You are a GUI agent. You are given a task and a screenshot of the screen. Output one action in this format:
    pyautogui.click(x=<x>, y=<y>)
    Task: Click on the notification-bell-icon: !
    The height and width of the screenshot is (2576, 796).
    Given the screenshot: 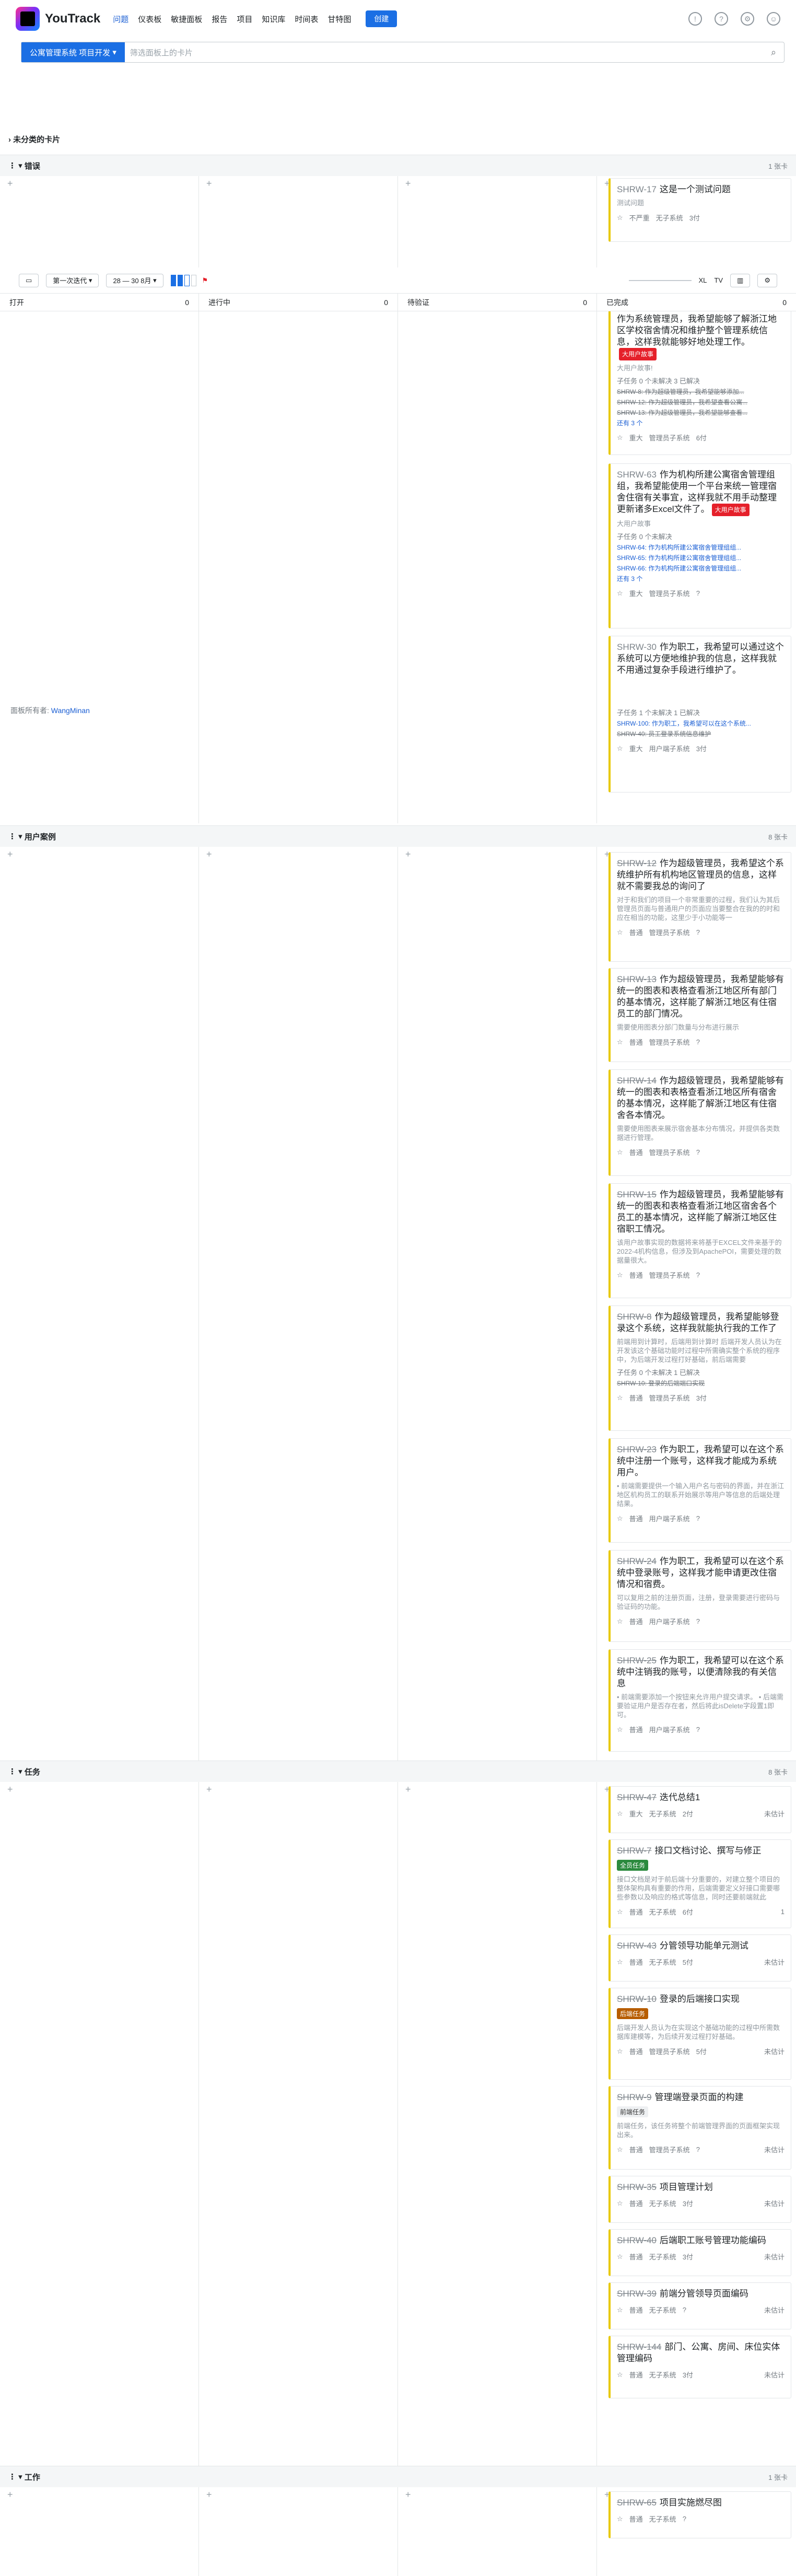 What is the action you would take?
    pyautogui.click(x=695, y=19)
    